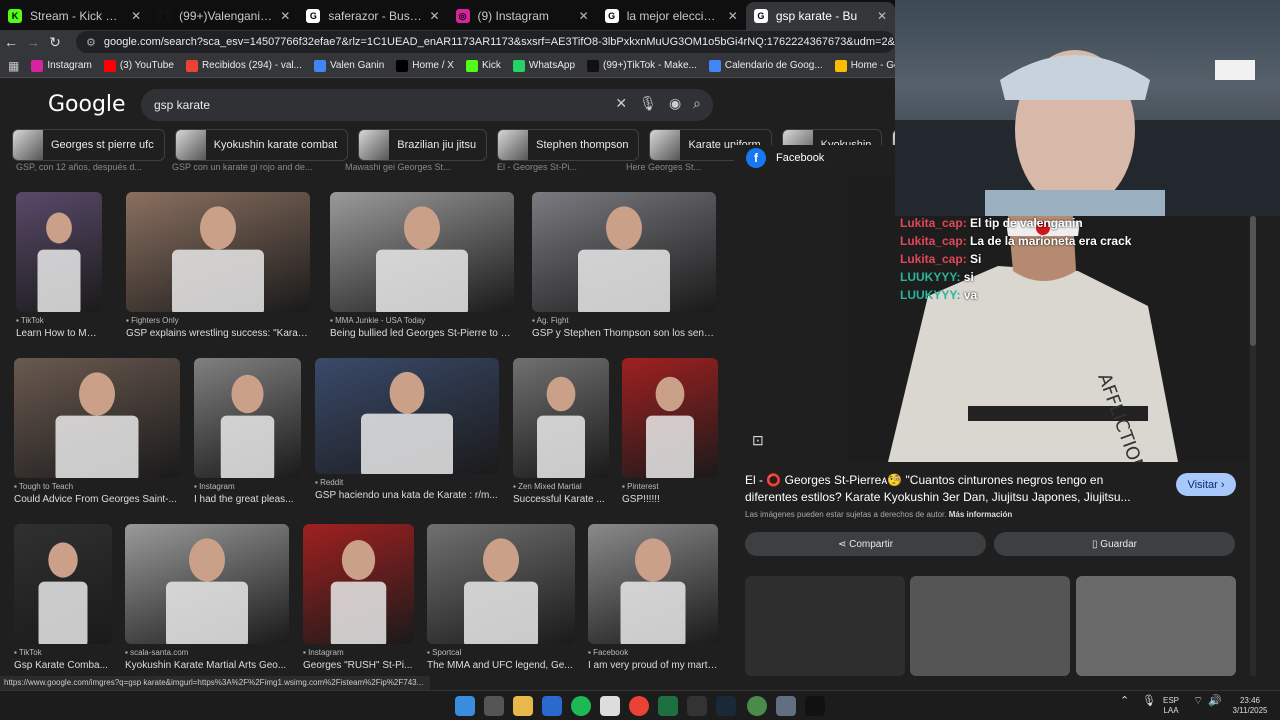 This screenshot has width=1280, height=720. I want to click on microphone-tray-icon: 🎙, so click(1149, 701).